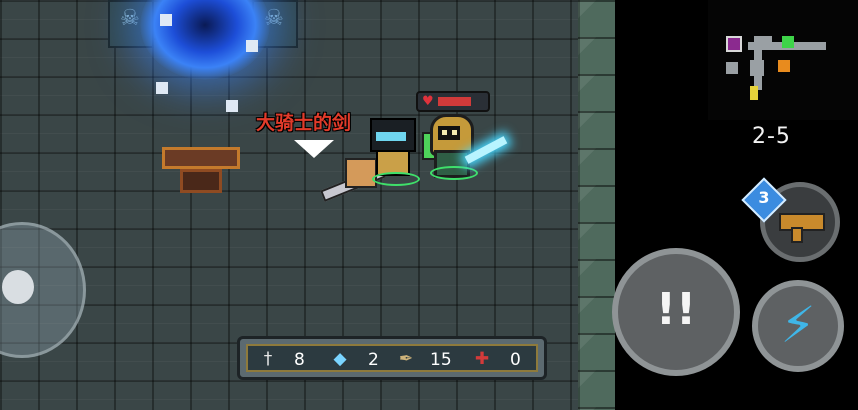 The height and width of the screenshot is (410, 858). Describe the element at coordinates (454, 173) in the screenshot. I see `player-ring` at that location.